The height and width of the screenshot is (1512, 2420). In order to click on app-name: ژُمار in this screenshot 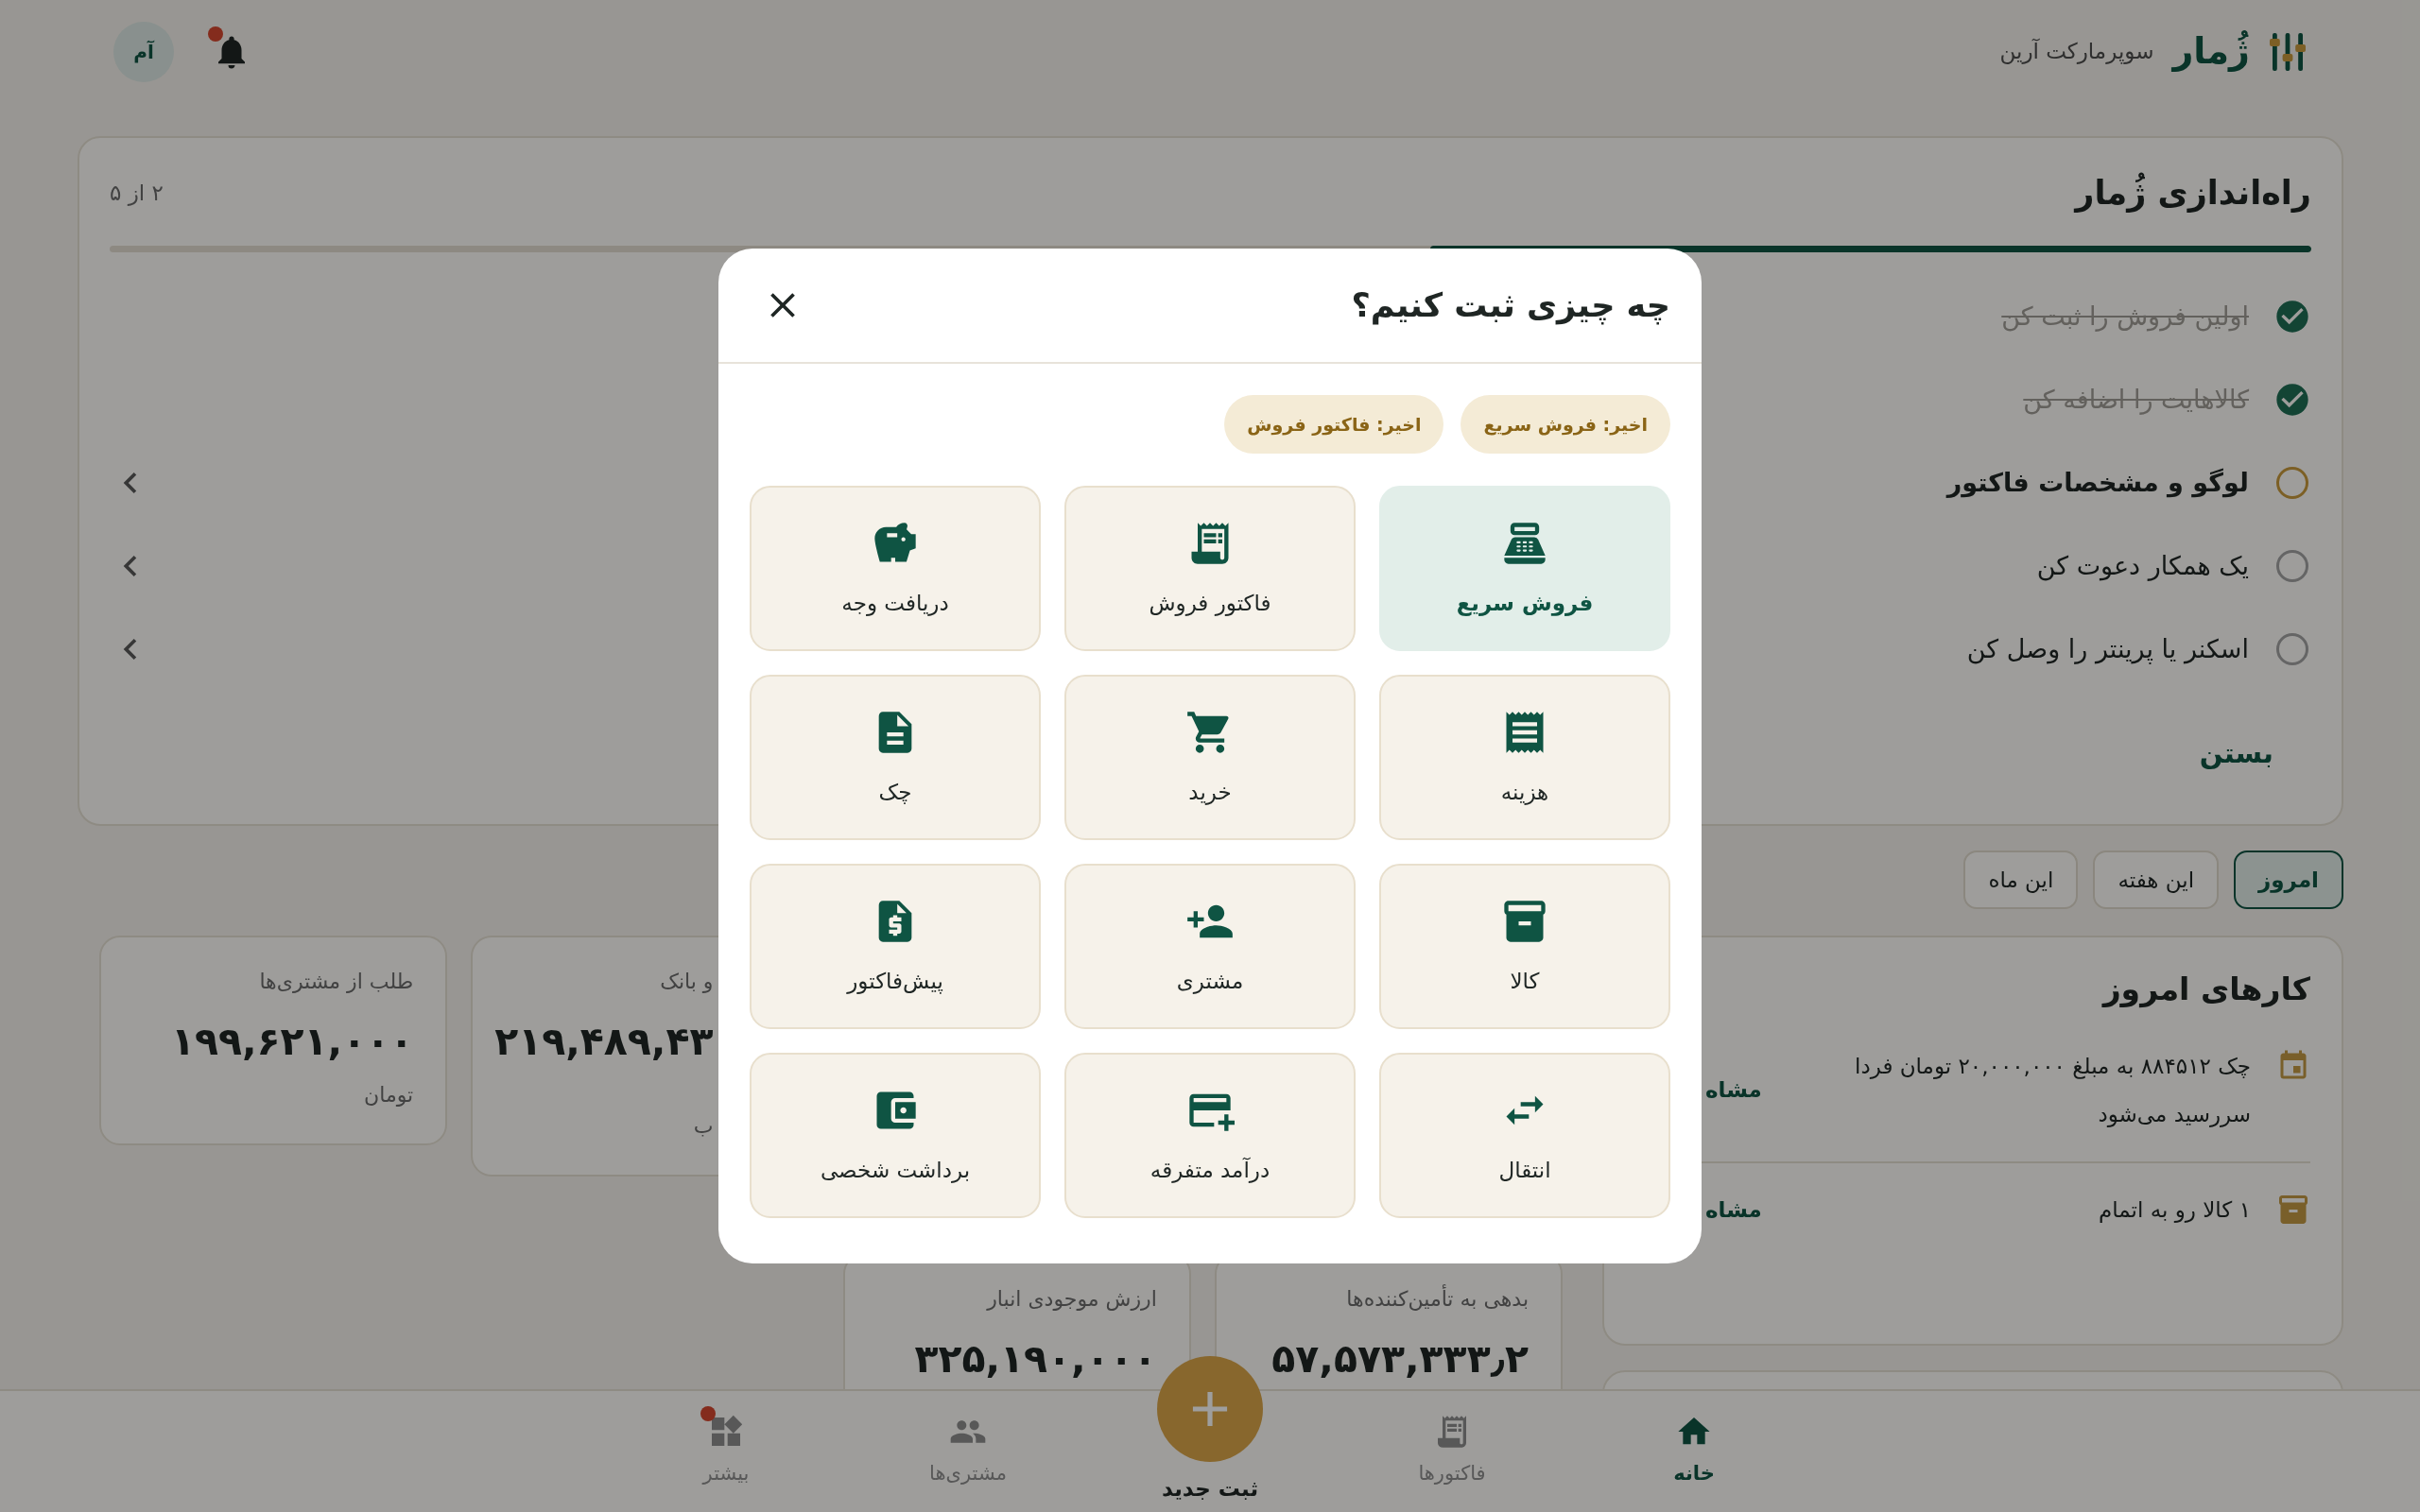, I will do `click(2211, 52)`.